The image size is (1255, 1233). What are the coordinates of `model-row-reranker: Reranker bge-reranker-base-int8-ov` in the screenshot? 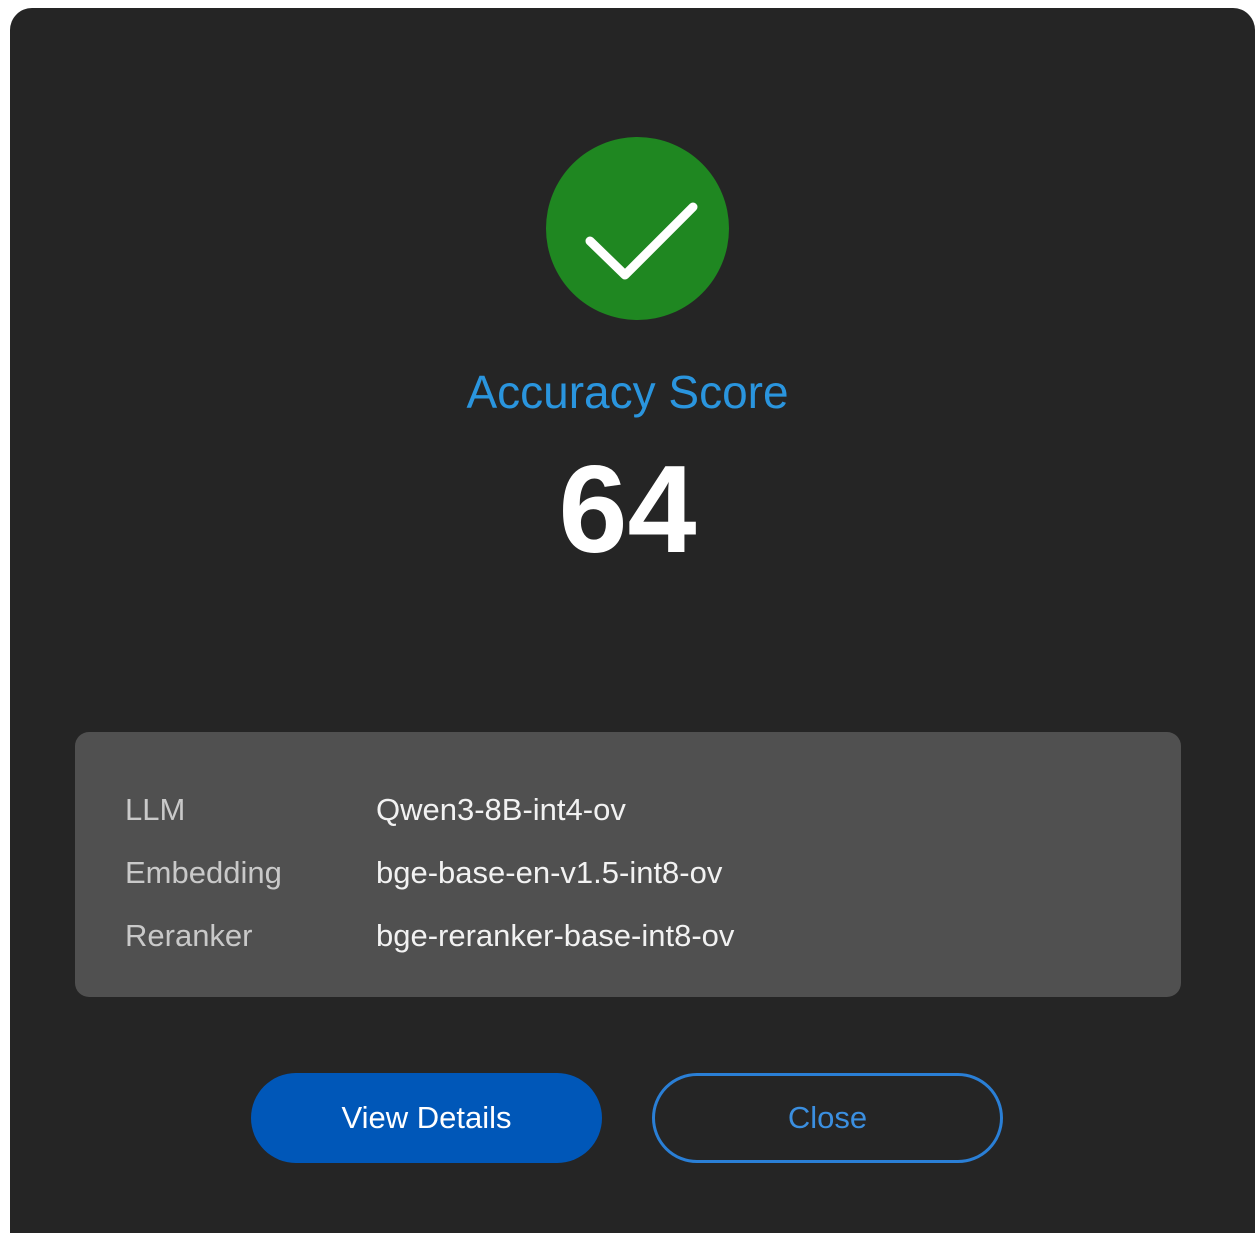 It's located at (628, 936).